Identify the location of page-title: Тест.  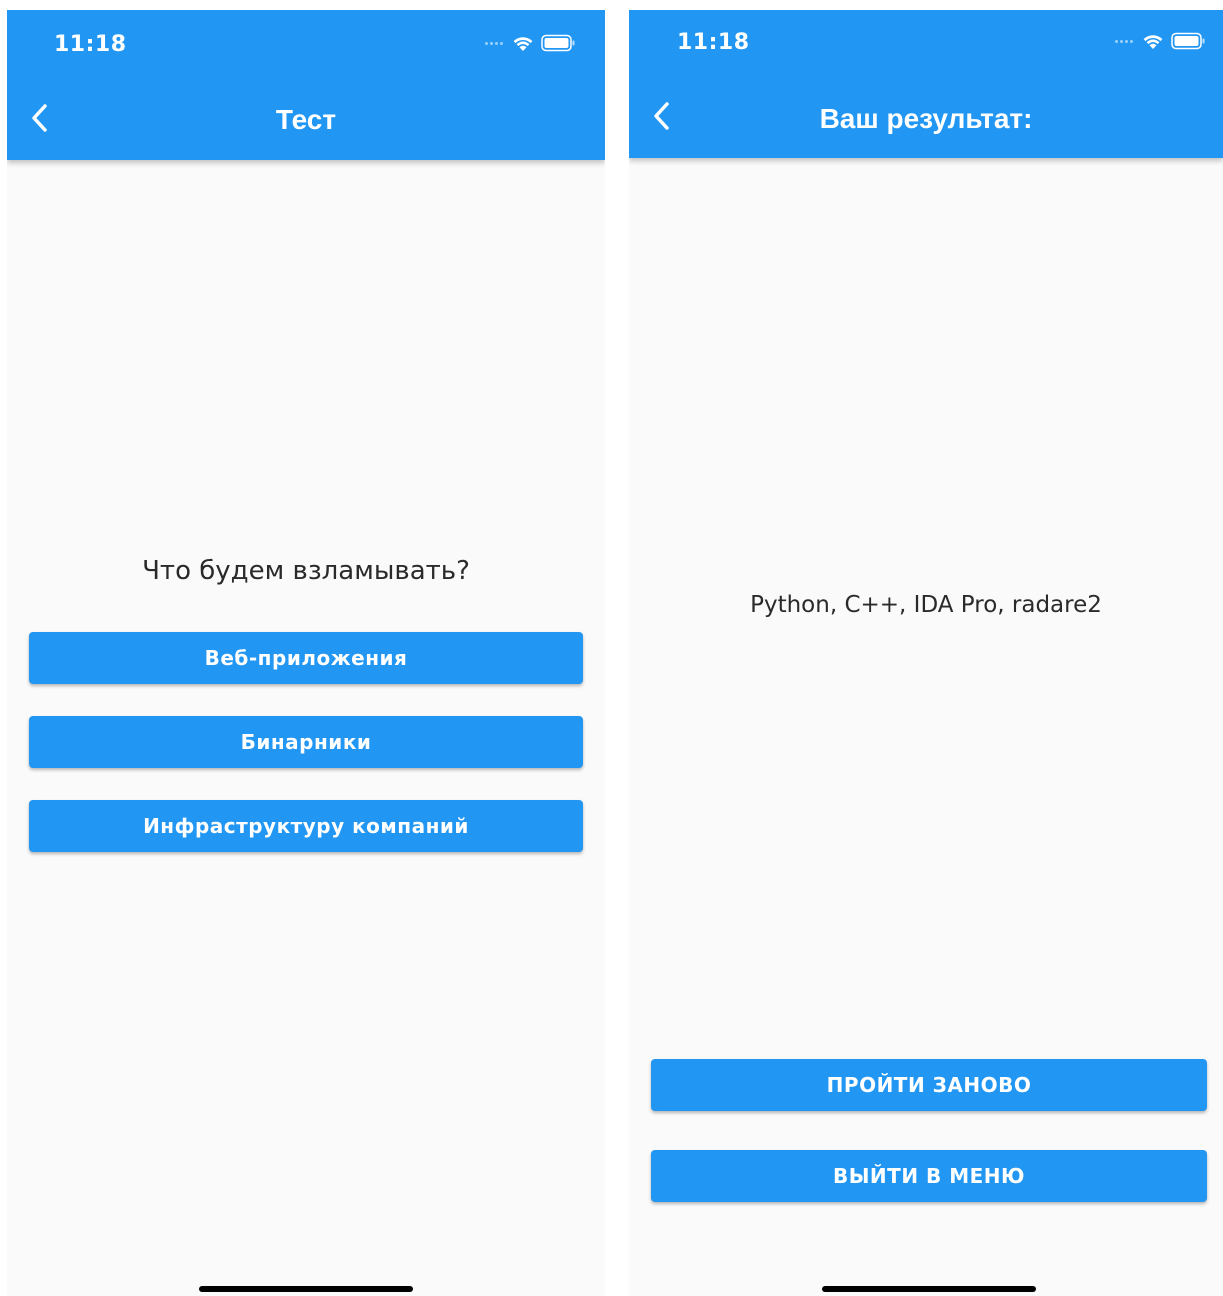
(306, 119).